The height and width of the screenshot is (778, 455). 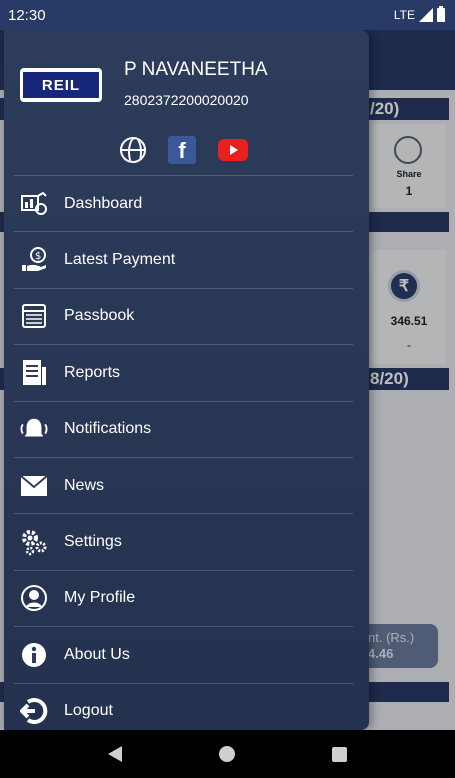 I want to click on menu-label: News, so click(x=84, y=485).